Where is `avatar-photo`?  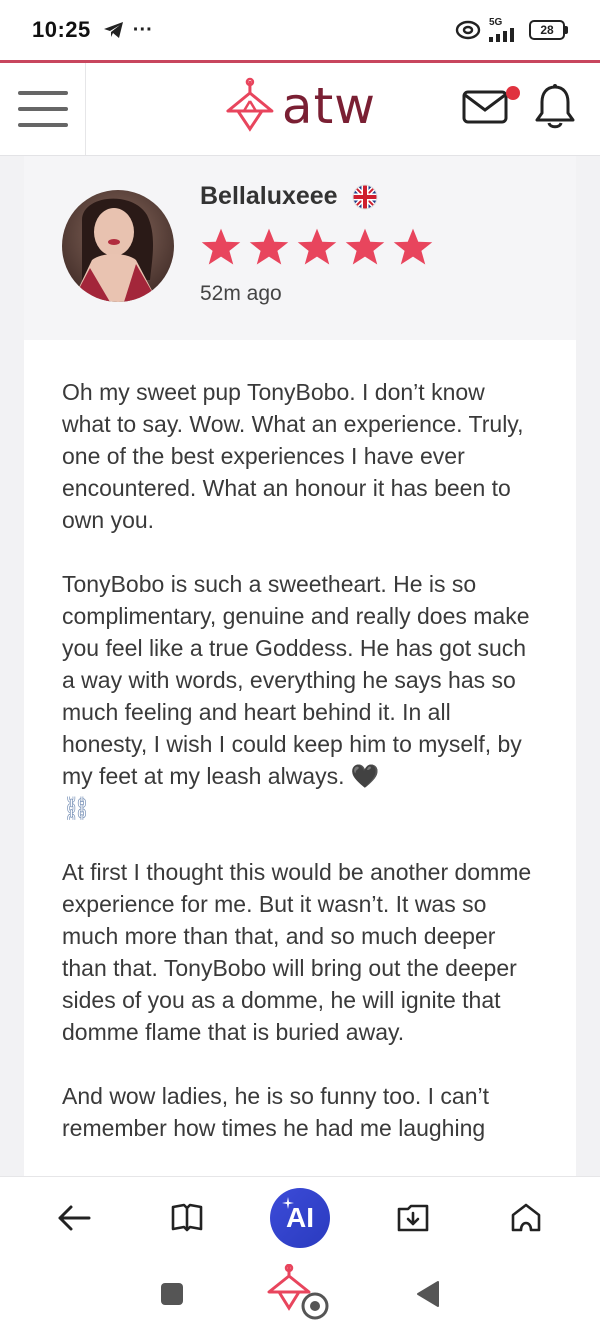
avatar-photo is located at coordinates (118, 246).